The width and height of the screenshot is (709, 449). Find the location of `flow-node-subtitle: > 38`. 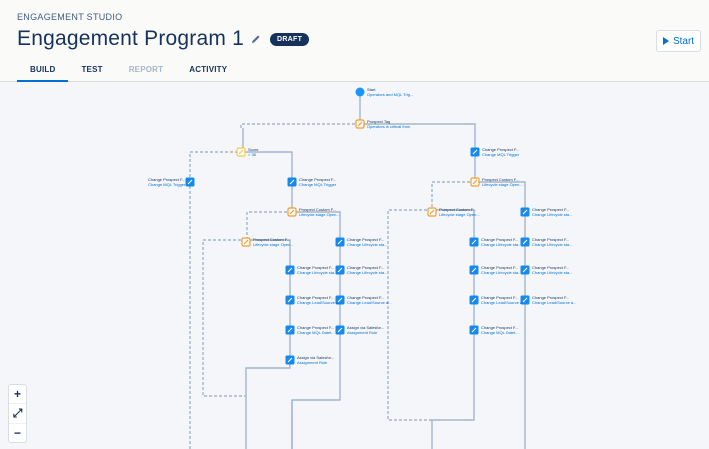

flow-node-subtitle: > 38 is located at coordinates (252, 154).